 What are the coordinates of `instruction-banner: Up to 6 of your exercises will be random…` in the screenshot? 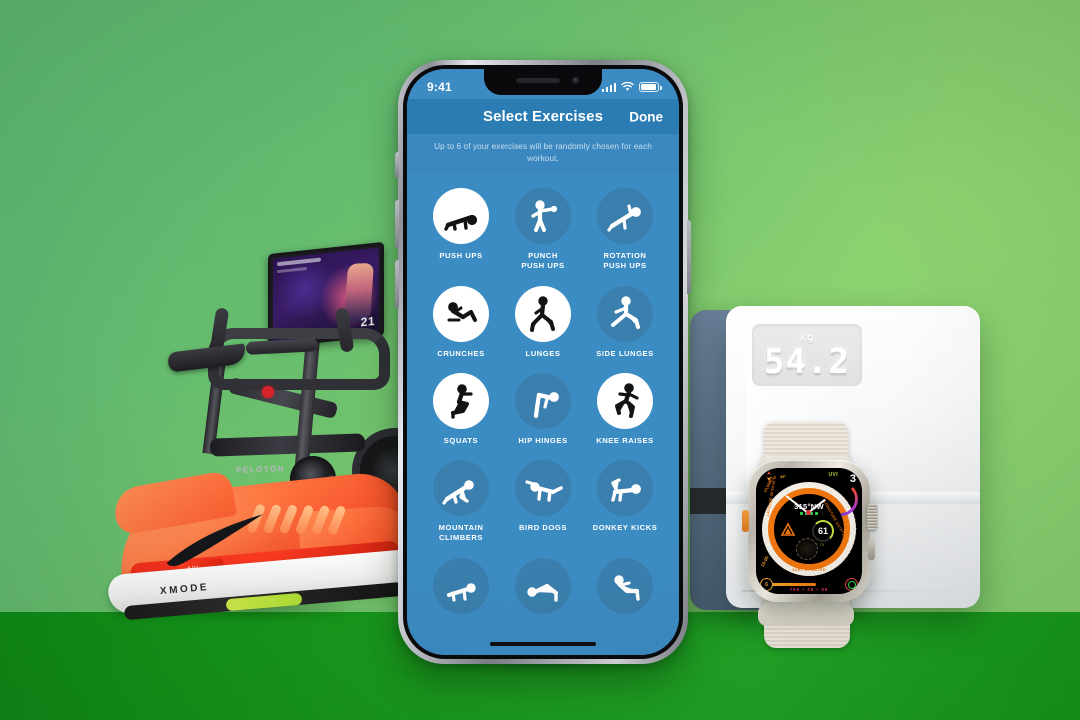 It's located at (543, 154).